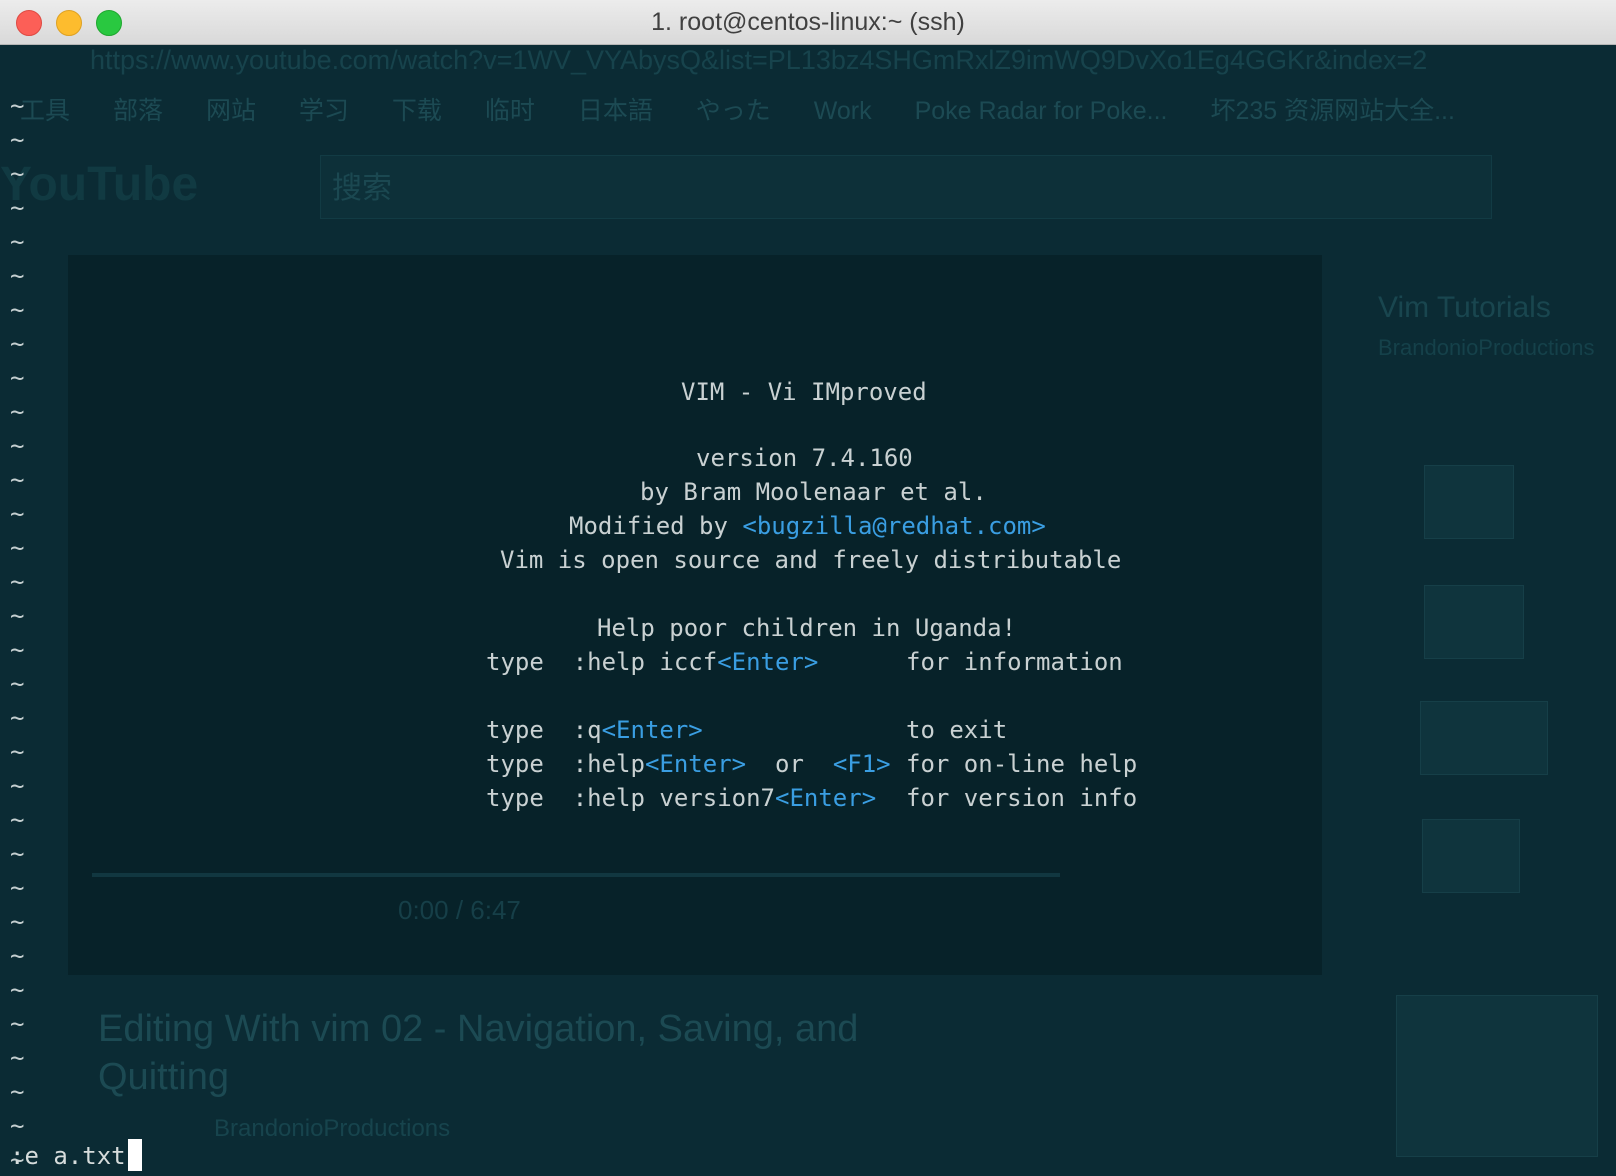 This screenshot has width=1616, height=1176. I want to click on ghost-bookmark: 网站, so click(230, 111).